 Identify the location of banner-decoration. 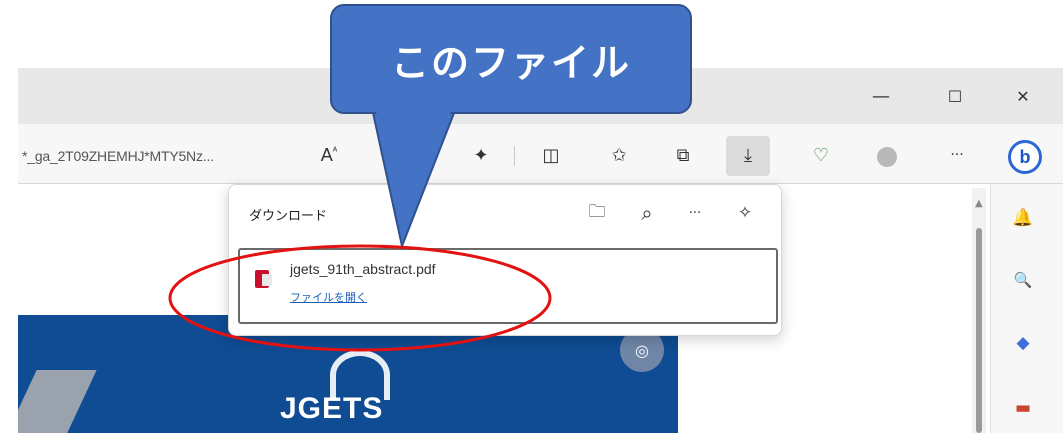
(57, 401).